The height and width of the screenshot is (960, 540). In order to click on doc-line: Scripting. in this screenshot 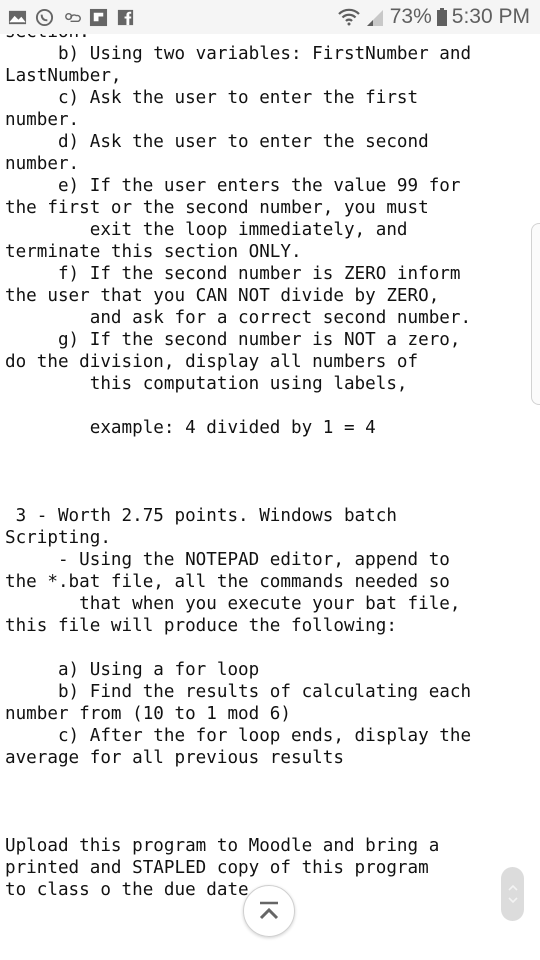, I will do `click(58, 538)`.